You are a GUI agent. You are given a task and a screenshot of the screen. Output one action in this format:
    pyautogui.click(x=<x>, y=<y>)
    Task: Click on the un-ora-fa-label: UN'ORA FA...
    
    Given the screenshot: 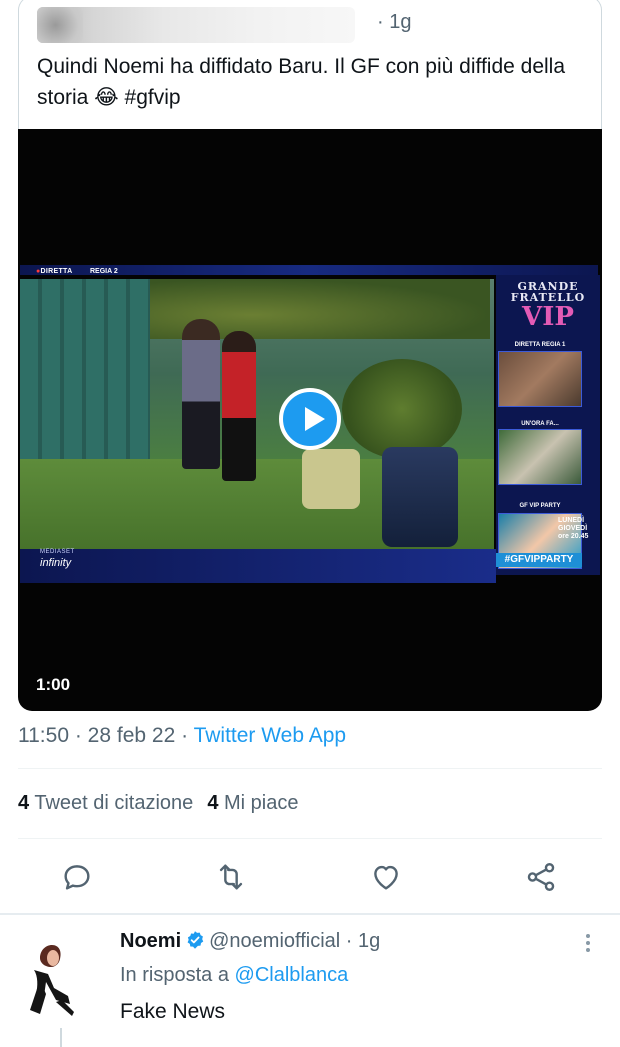 What is the action you would take?
    pyautogui.click(x=540, y=424)
    